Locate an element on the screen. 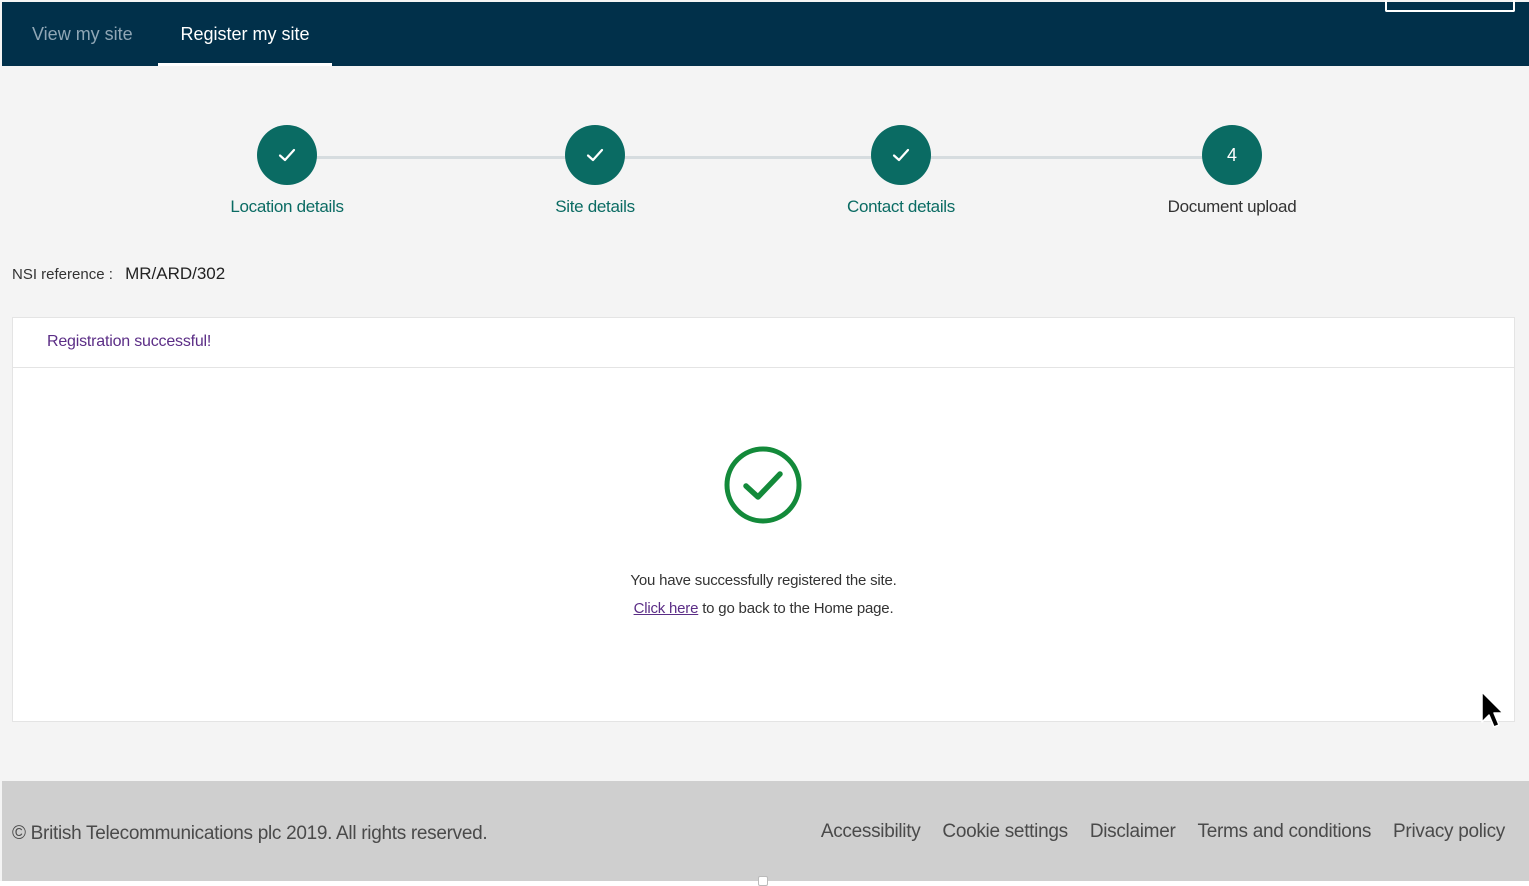  step-number: 4 is located at coordinates (1231, 154).